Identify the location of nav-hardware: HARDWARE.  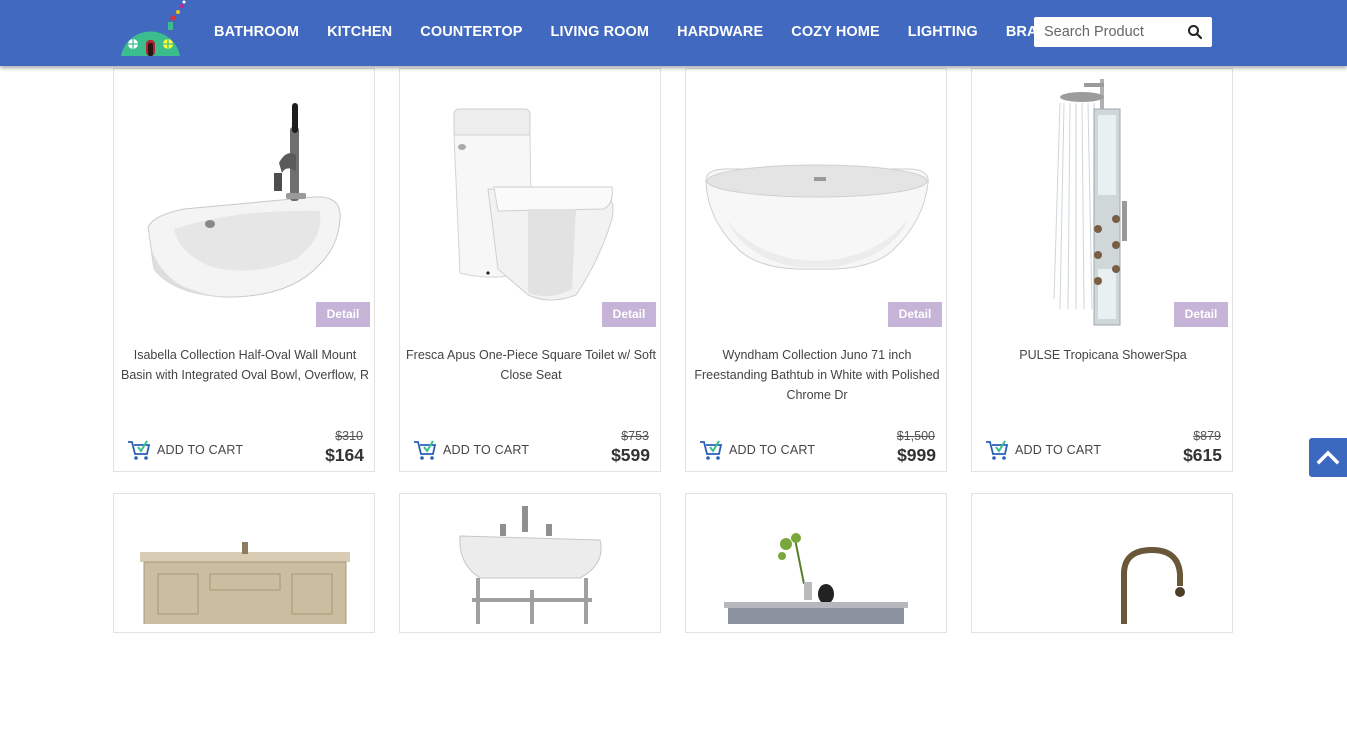
(720, 32).